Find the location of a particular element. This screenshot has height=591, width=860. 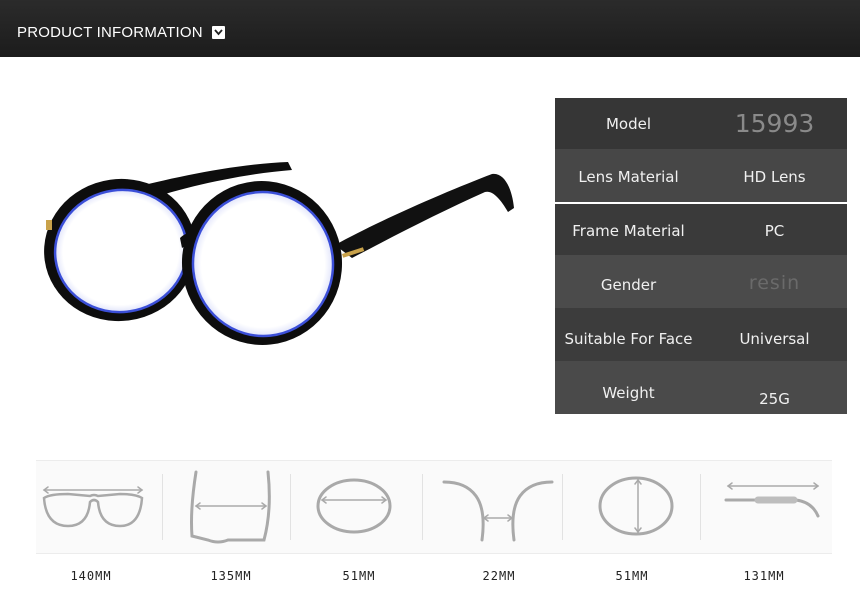

spec-label: Gender is located at coordinates (628, 285).